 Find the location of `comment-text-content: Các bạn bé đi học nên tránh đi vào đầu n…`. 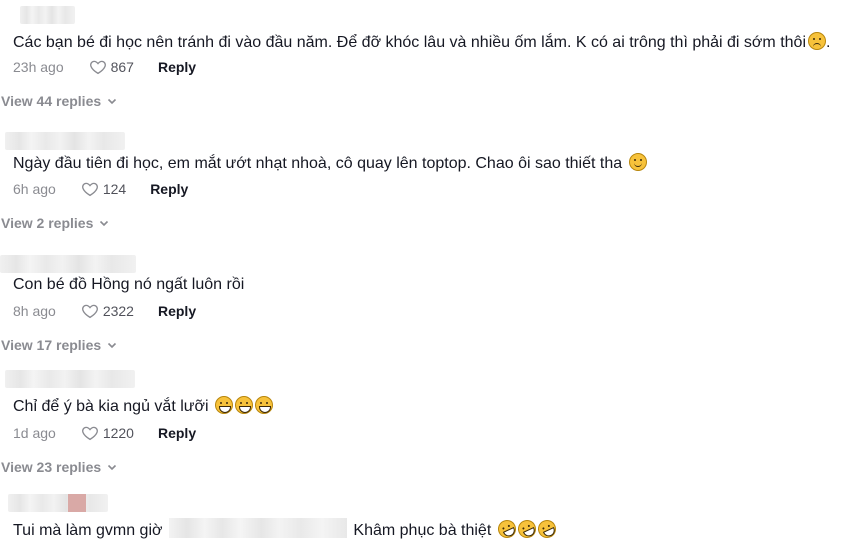

comment-text-content: Các bạn bé đi học nên tránh đi vào đầu n… is located at coordinates (409, 42).